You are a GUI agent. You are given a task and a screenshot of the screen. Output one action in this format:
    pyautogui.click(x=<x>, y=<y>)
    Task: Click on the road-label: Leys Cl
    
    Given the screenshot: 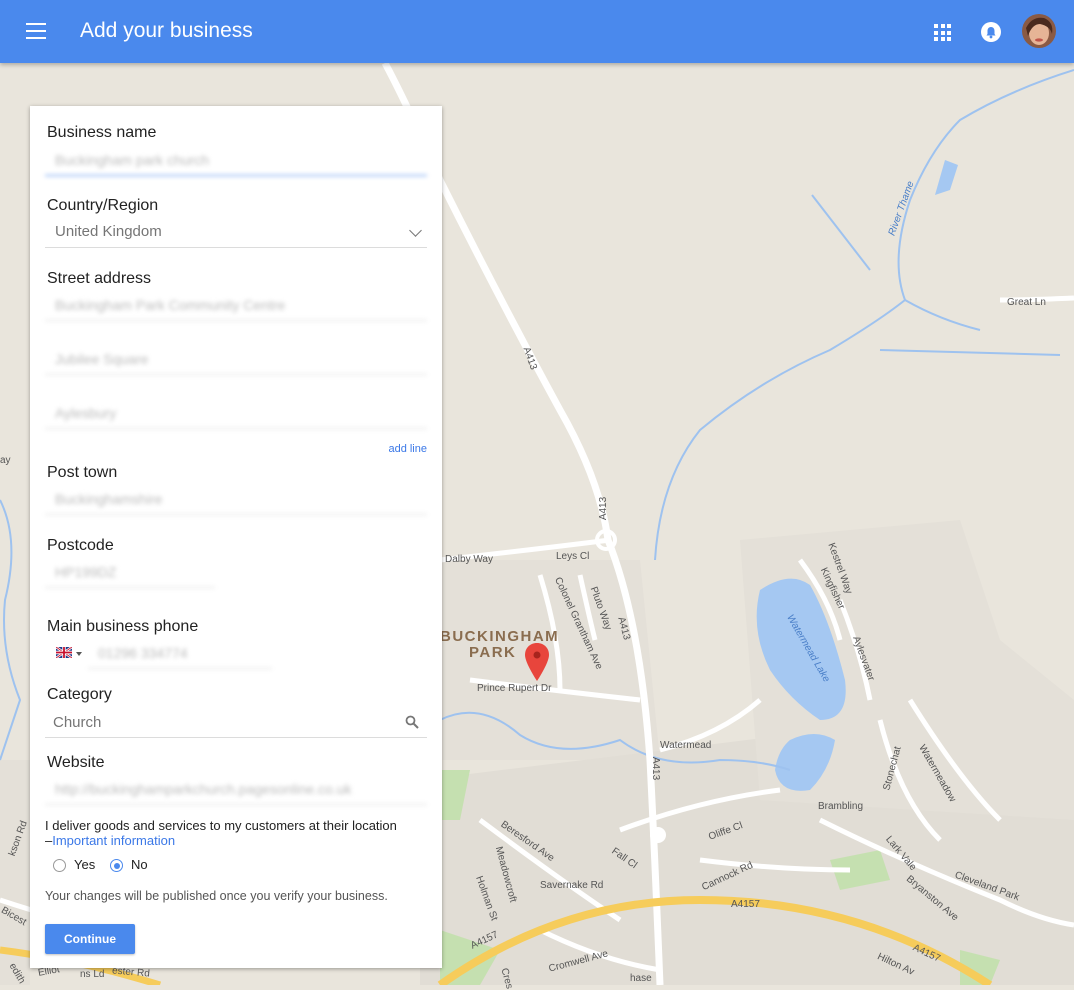 What is the action you would take?
    pyautogui.click(x=573, y=556)
    